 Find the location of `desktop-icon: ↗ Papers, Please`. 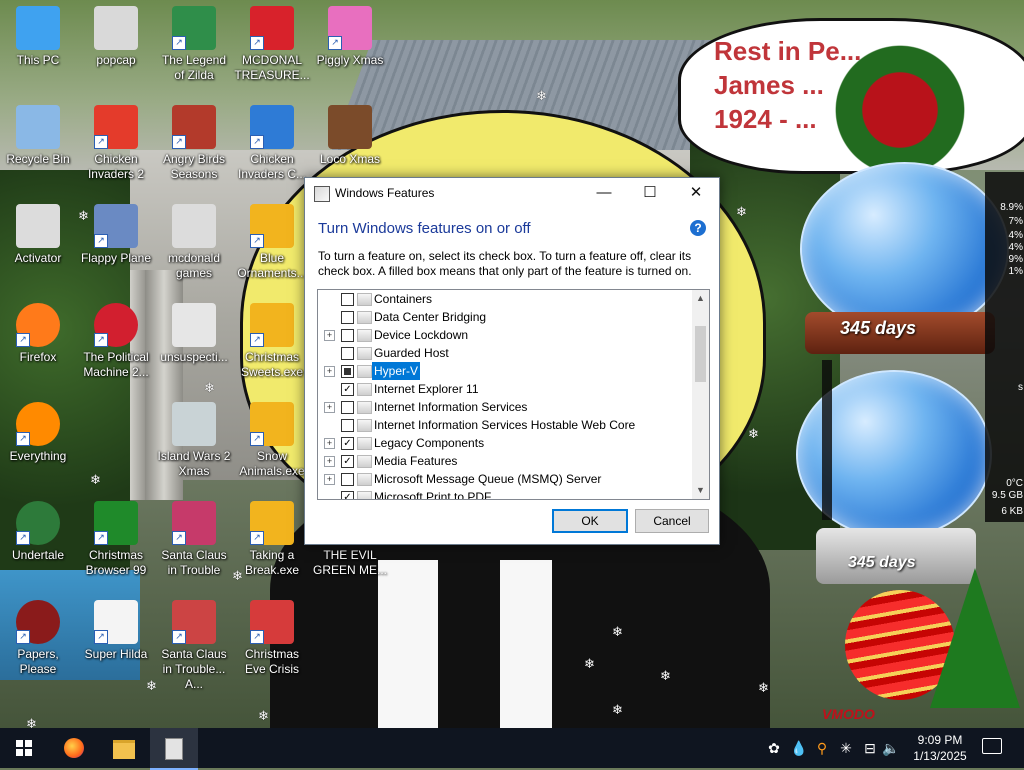

desktop-icon: ↗ Papers, Please is located at coordinates (38, 638).